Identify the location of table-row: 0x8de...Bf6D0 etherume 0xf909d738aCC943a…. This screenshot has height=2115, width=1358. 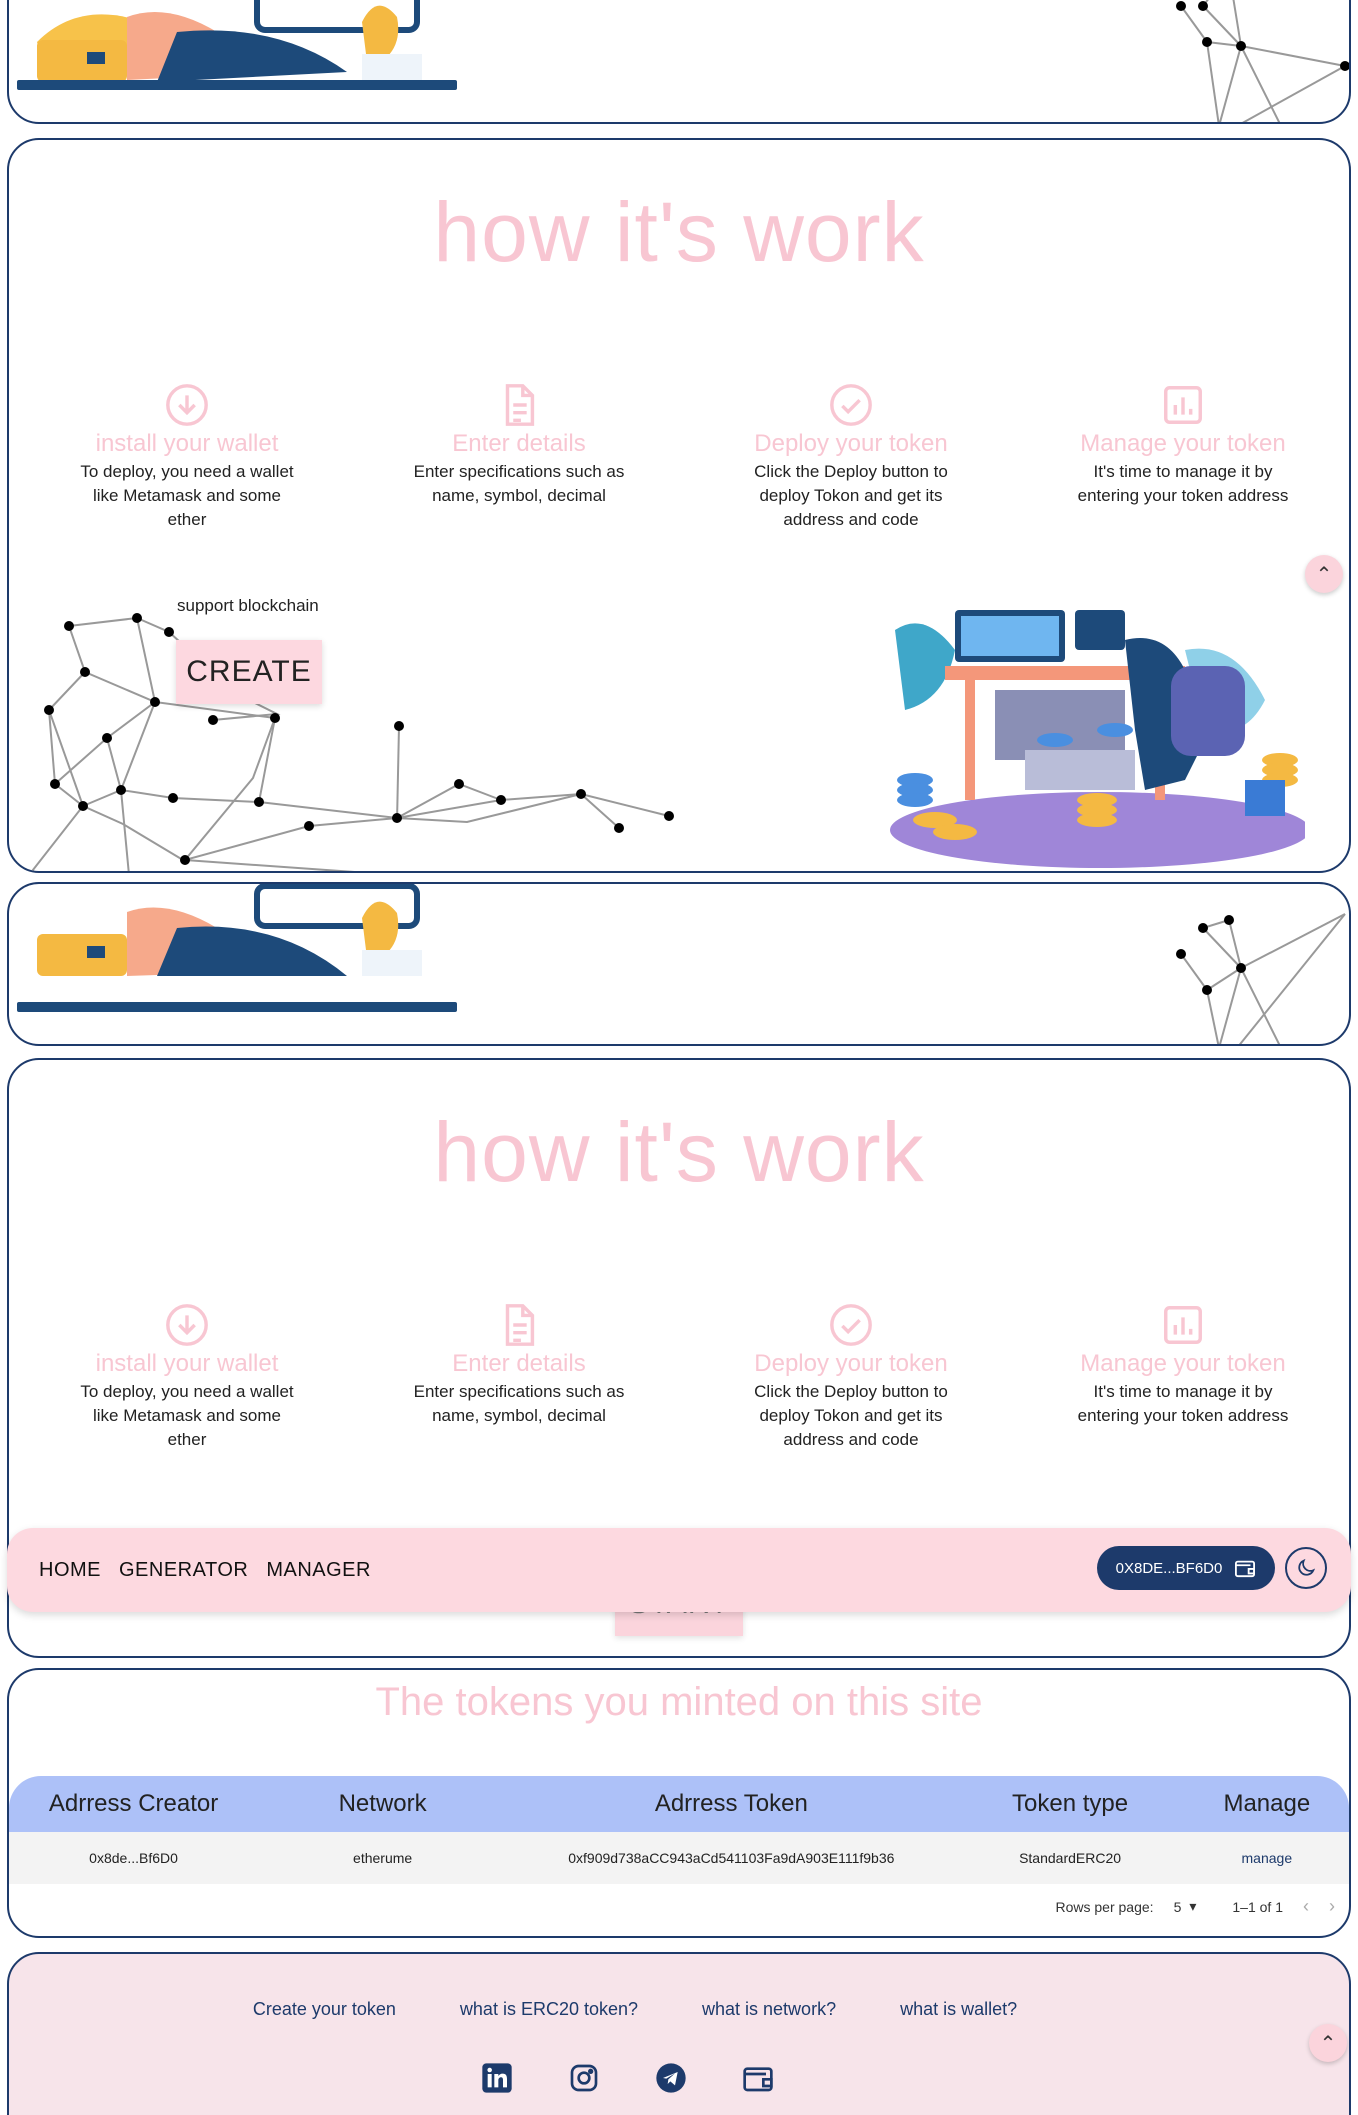
(679, 1858).